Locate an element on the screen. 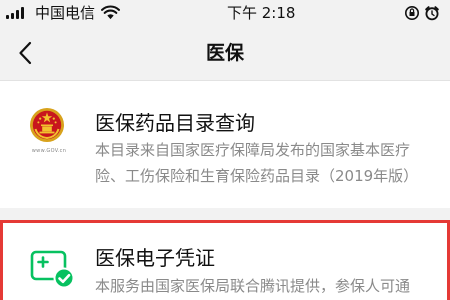 The image size is (450, 300). medical-voucher-icon is located at coordinates (52, 269).